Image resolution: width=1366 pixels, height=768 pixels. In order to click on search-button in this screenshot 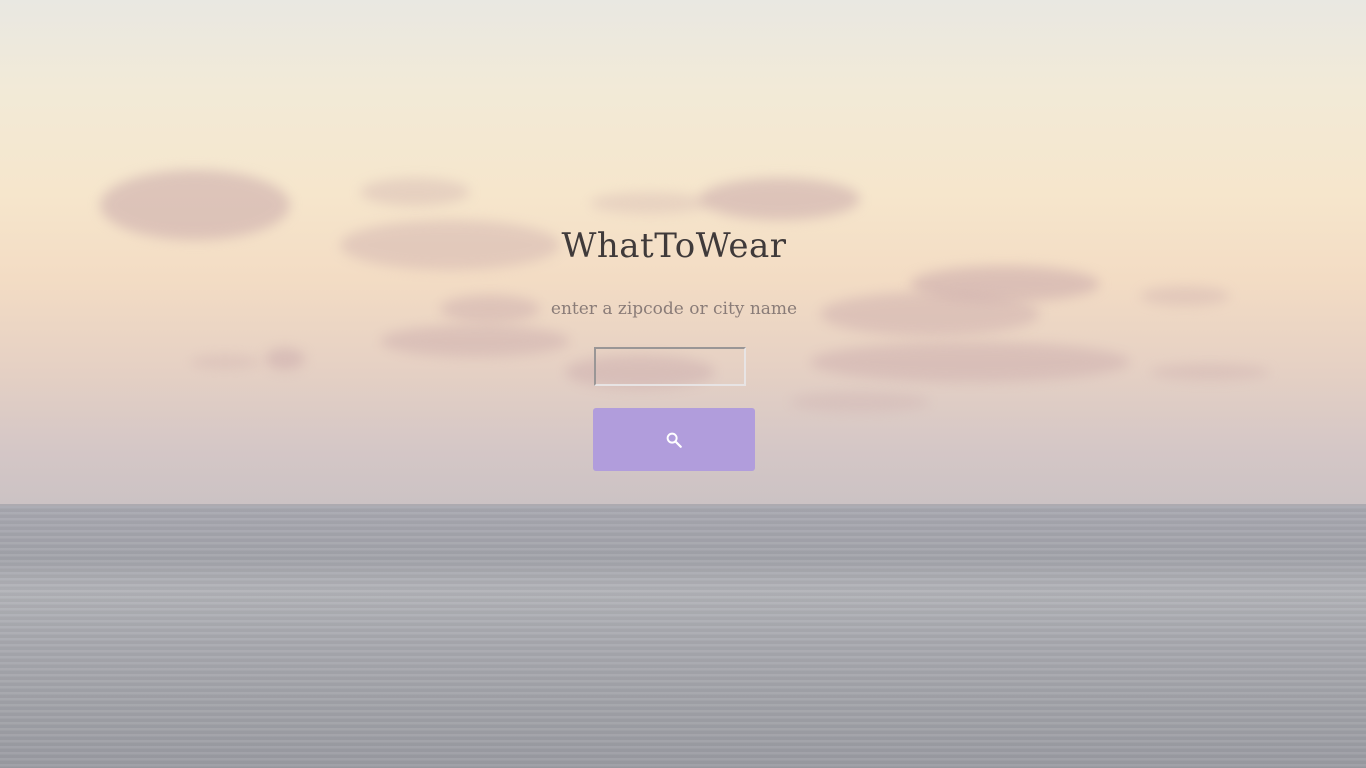, I will do `click(674, 439)`.